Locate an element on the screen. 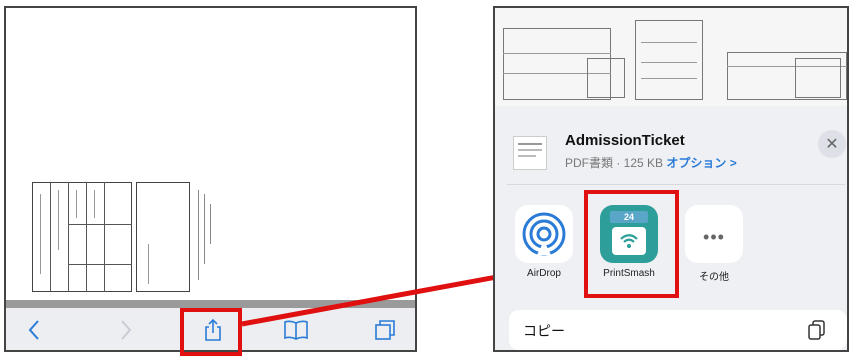 The image size is (853, 358). more-apps-label: その他 is located at coordinates (714, 277).